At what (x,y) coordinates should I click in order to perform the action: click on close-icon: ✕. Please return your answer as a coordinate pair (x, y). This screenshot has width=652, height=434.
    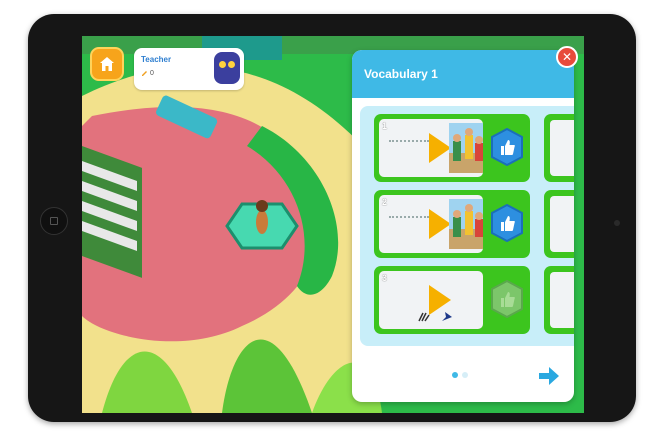
    Looking at the image, I should click on (567, 57).